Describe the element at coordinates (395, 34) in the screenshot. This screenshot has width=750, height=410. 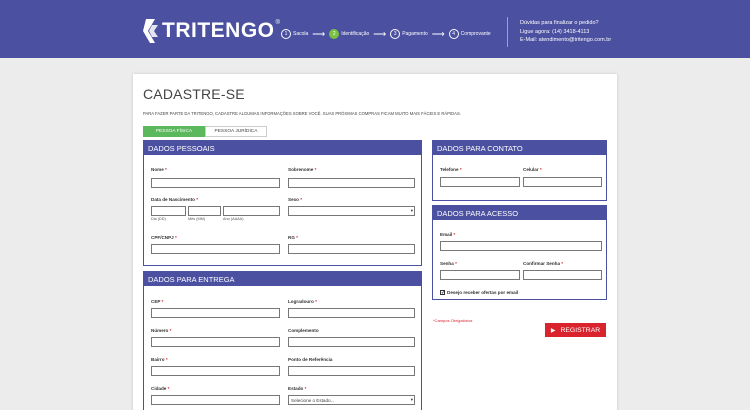
I see `step-number: 3` at that location.